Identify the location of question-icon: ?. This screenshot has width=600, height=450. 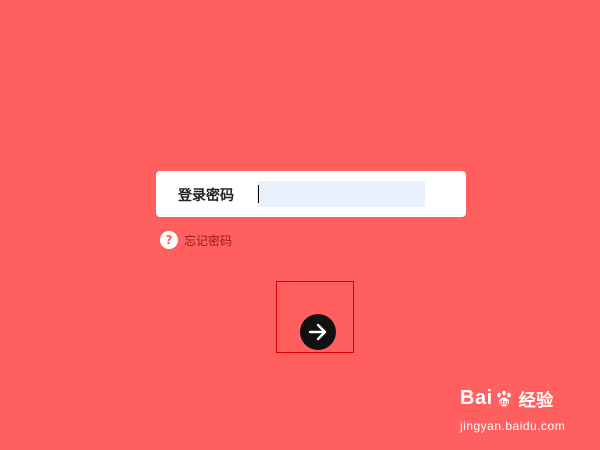
(169, 240).